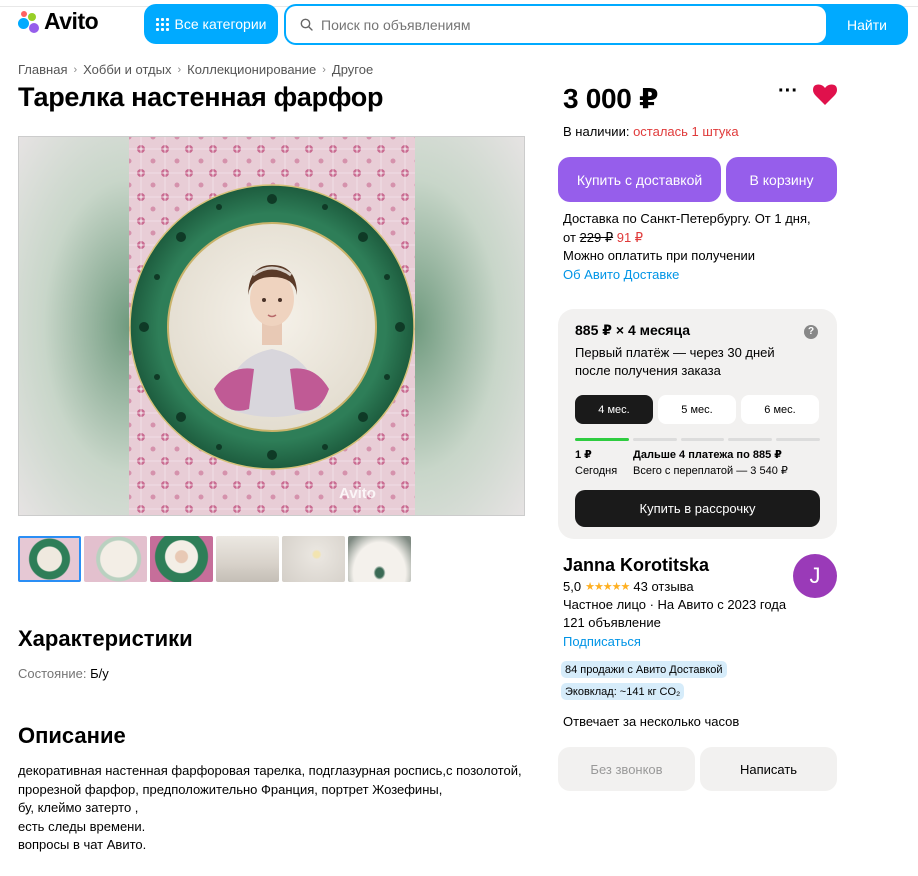 The image size is (918, 876). Describe the element at coordinates (697, 409) in the screenshot. I see `term-option: 5 мес.` at that location.